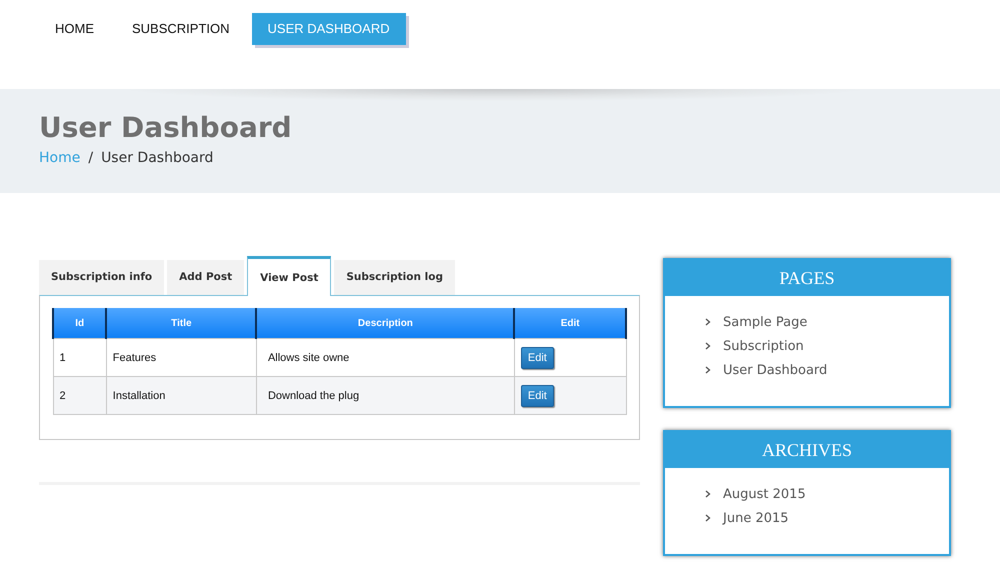 This screenshot has height=563, width=1000. I want to click on tab: View Post, so click(289, 276).